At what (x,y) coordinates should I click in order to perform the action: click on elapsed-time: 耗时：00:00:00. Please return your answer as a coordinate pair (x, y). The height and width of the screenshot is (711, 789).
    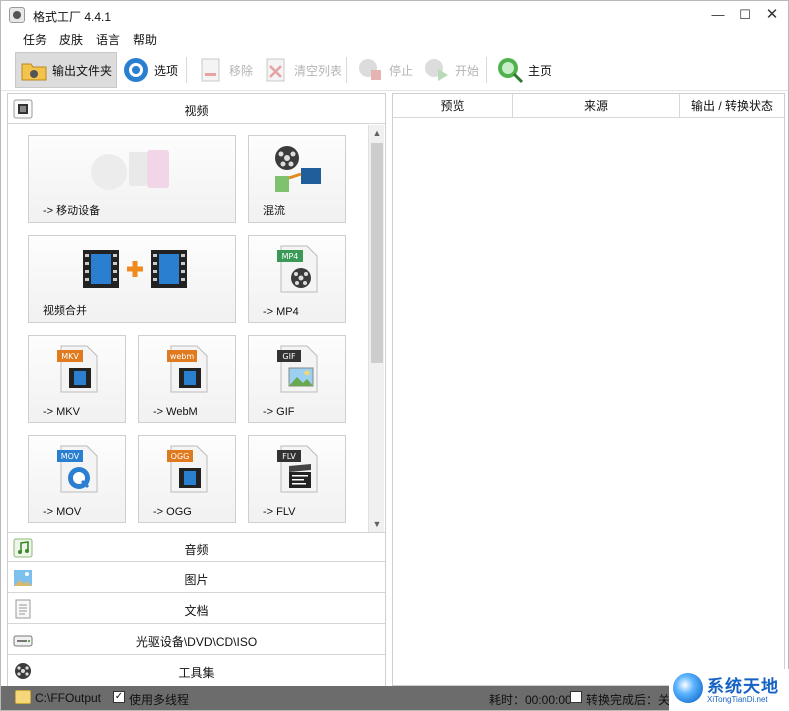
    Looking at the image, I should click on (530, 700).